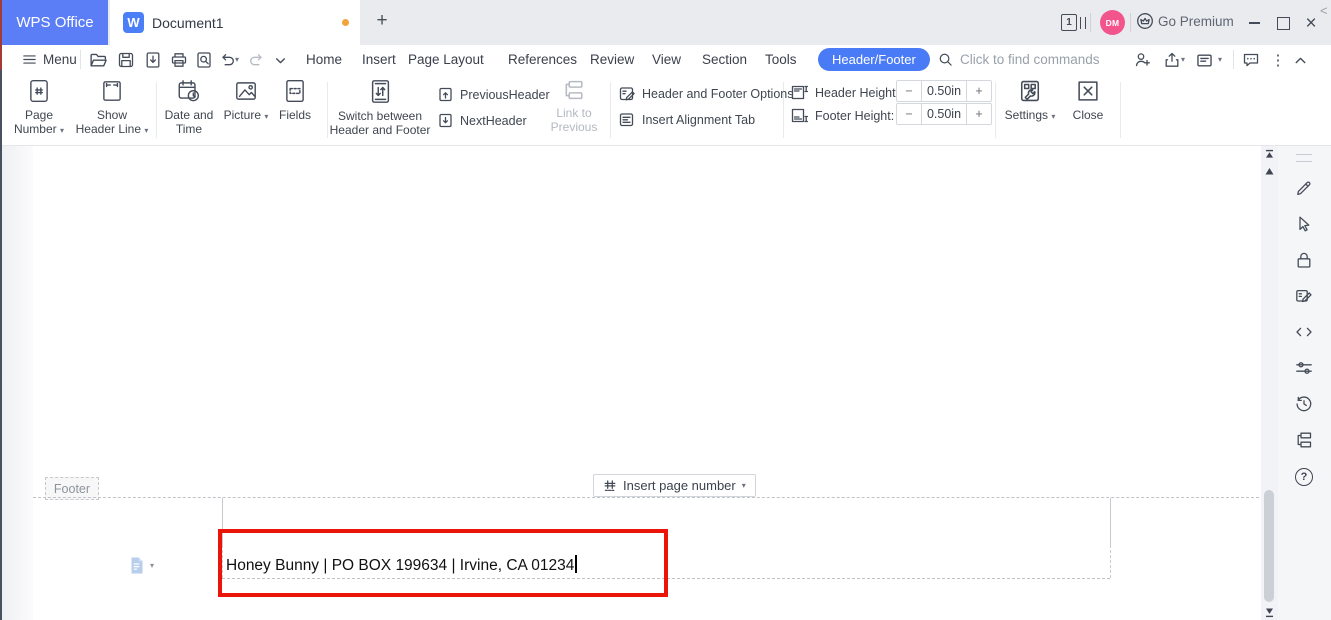  Describe the element at coordinates (705, 94) in the screenshot. I see `header-footer-options-button: Header and Footer Options` at that location.